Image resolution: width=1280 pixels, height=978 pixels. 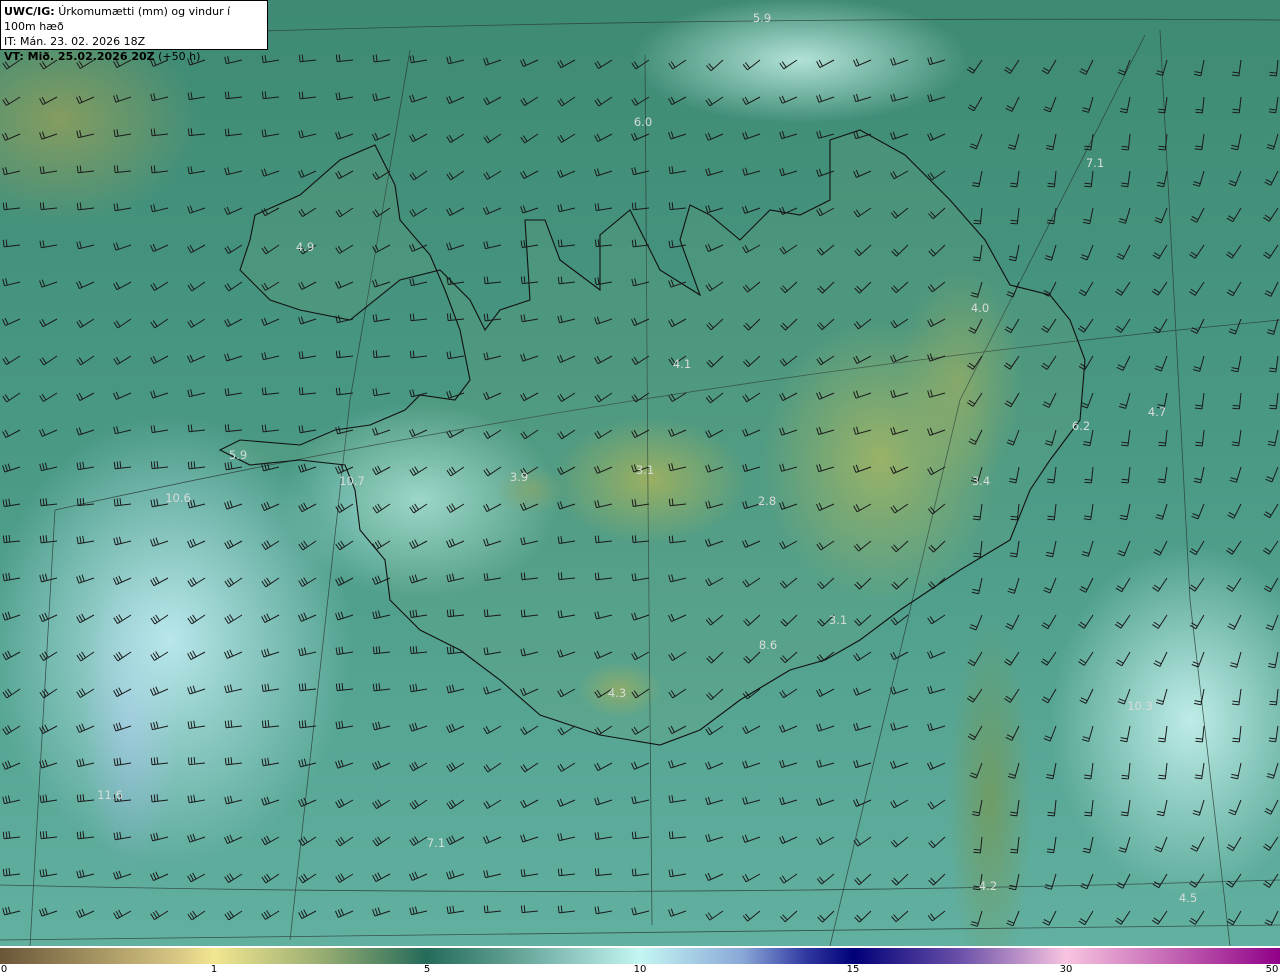 What do you see at coordinates (436, 843) in the screenshot?
I see `map-value-label: 7.1` at bounding box center [436, 843].